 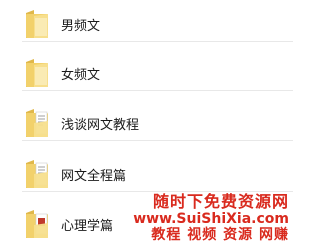 I want to click on folder-label: 男频文, so click(x=81, y=26).